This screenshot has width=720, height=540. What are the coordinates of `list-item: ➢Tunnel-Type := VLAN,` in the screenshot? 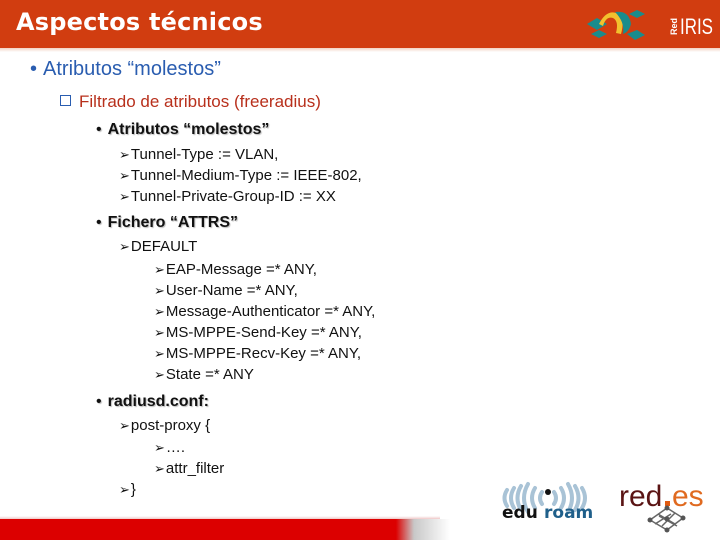 It's located at (198, 154).